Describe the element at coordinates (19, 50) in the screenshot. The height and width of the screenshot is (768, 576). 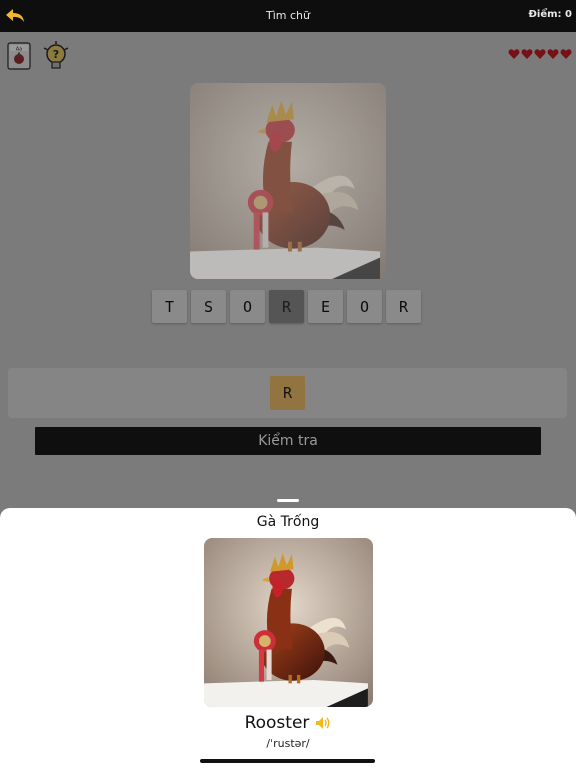
I see `book-badge-text: Aa` at that location.